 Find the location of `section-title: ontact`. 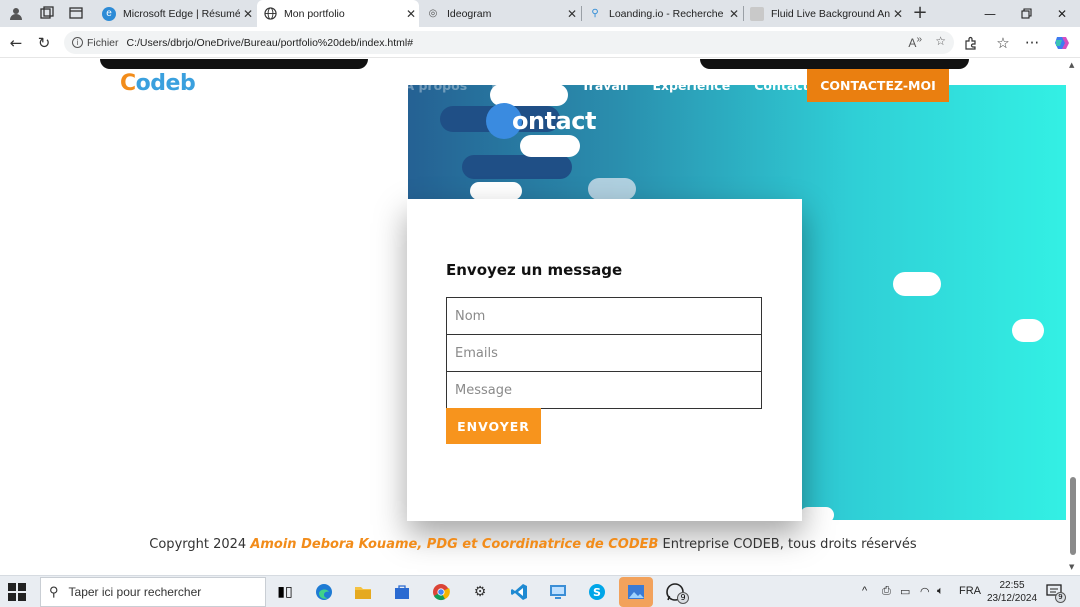

section-title: ontact is located at coordinates (541, 121).